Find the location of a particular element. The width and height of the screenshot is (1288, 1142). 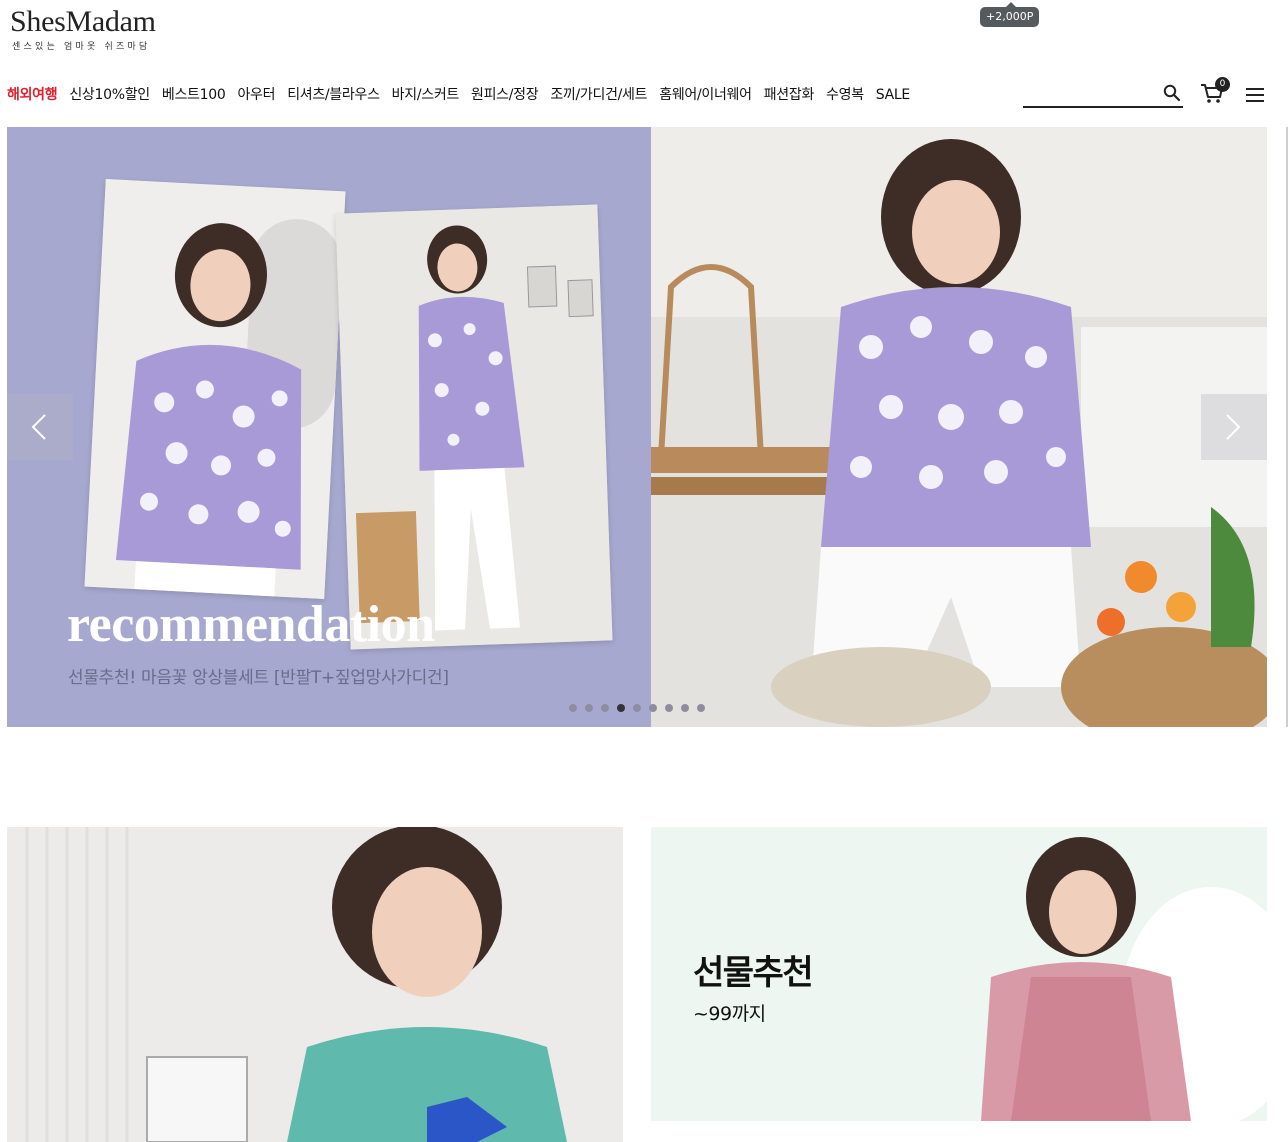

site-logo: ShesMadam 센스있는 엄마옷 쉬즈마담 is located at coordinates (105, 30).